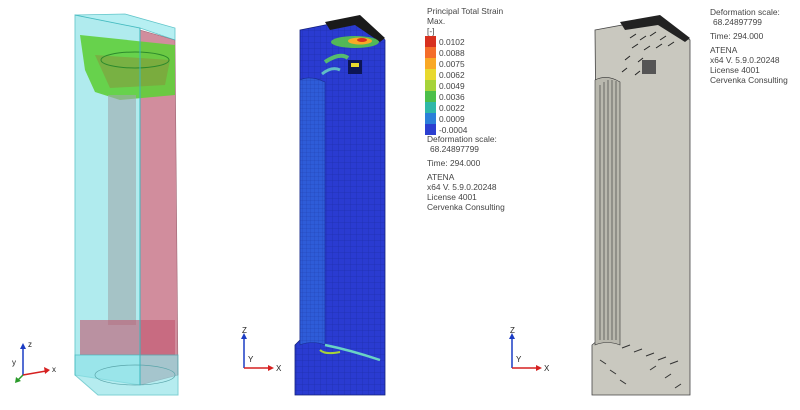 This screenshot has width=800, height=410. Describe the element at coordinates (452, 64) in the screenshot. I see `legend-value-2: 0.0075` at that location.